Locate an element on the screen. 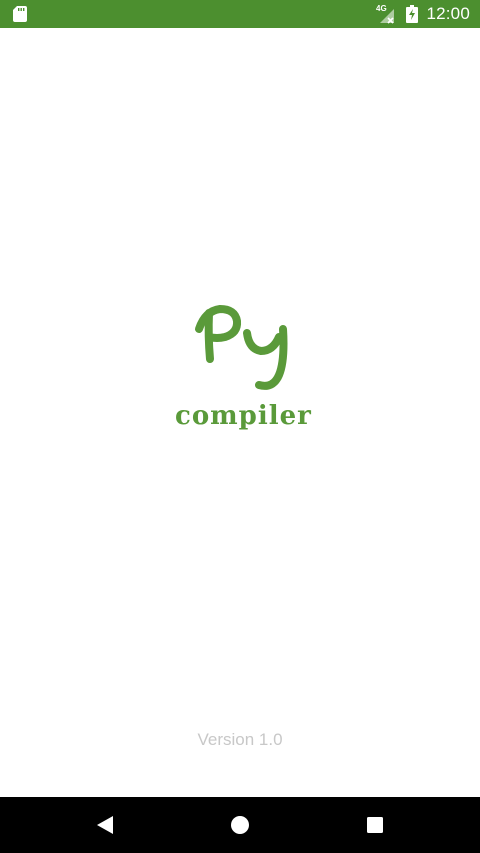 This screenshot has height=853, width=480. status-bar: 4G 12:00 is located at coordinates (240, 14).